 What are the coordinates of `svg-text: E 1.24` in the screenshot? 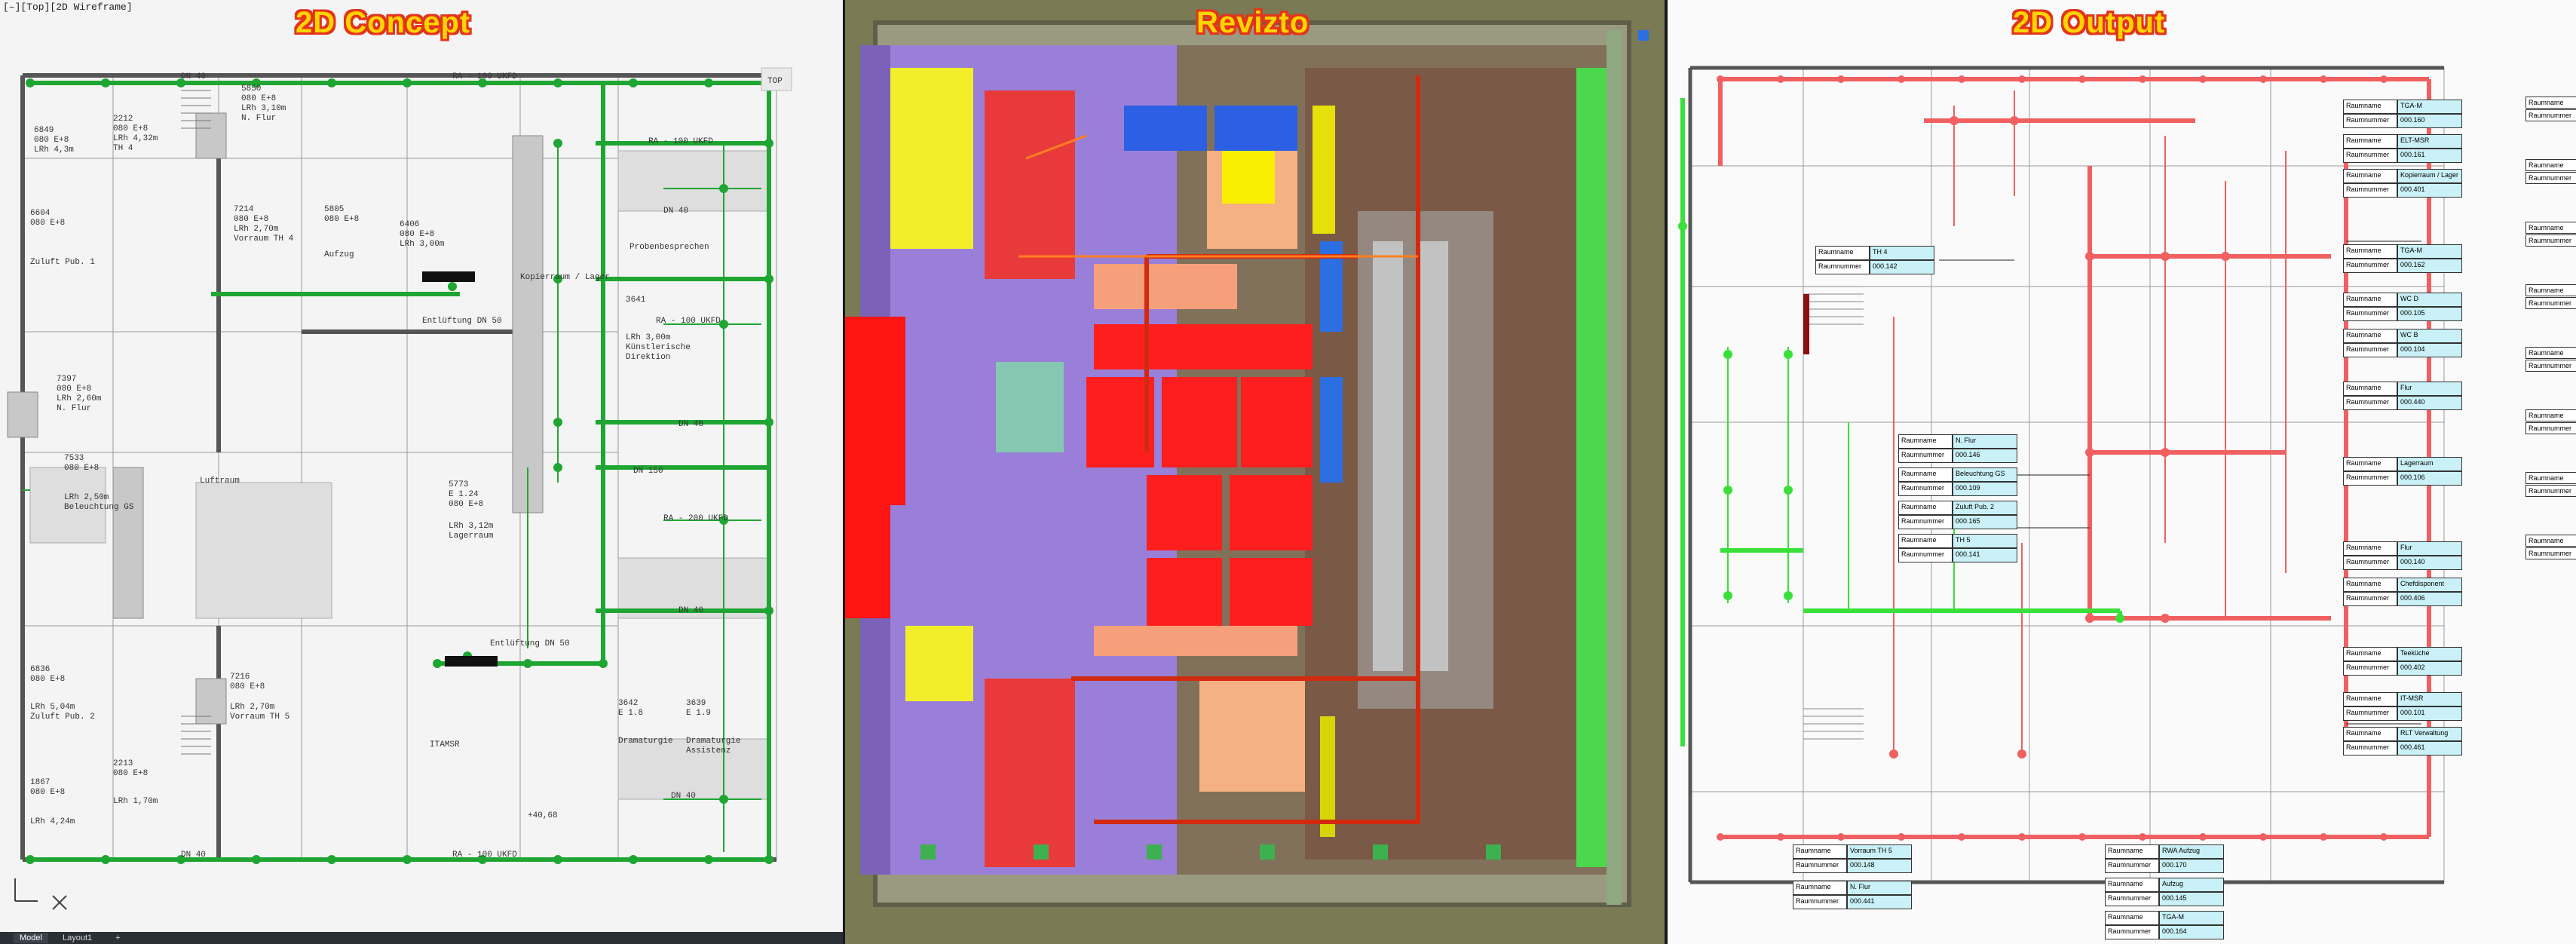 It's located at (464, 494).